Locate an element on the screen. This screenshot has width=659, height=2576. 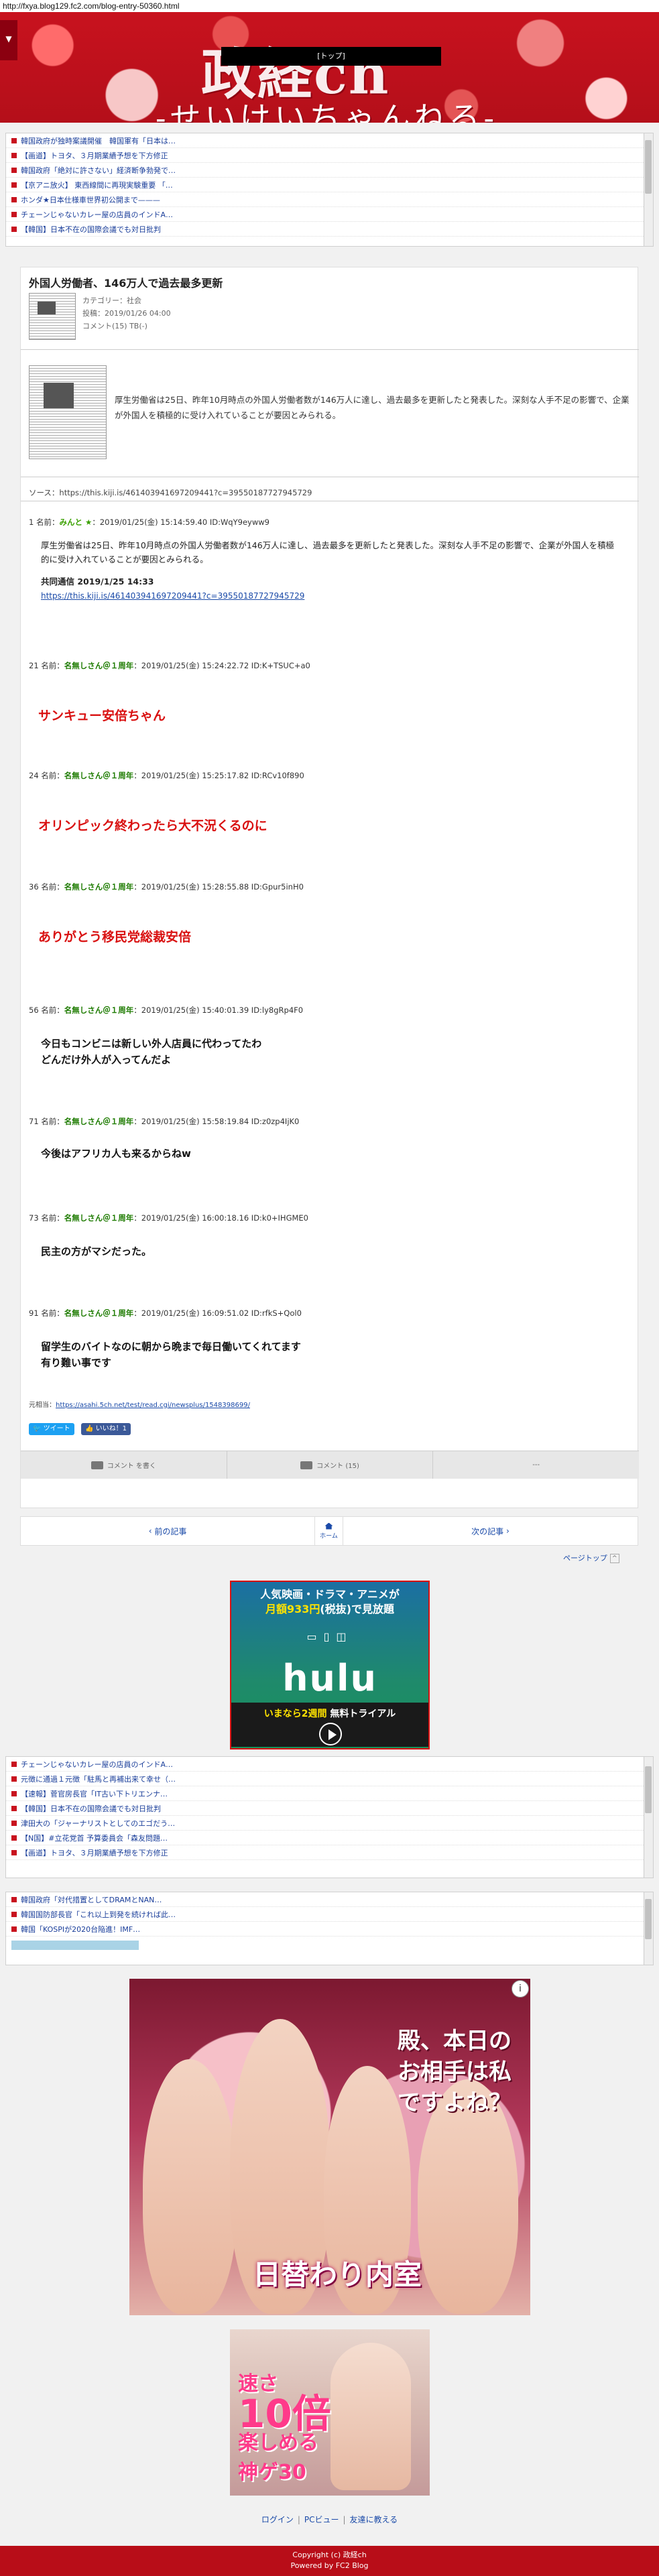
feed-item: ホンダ★日本仕様車世界初公開まで——— is located at coordinates (329, 199).